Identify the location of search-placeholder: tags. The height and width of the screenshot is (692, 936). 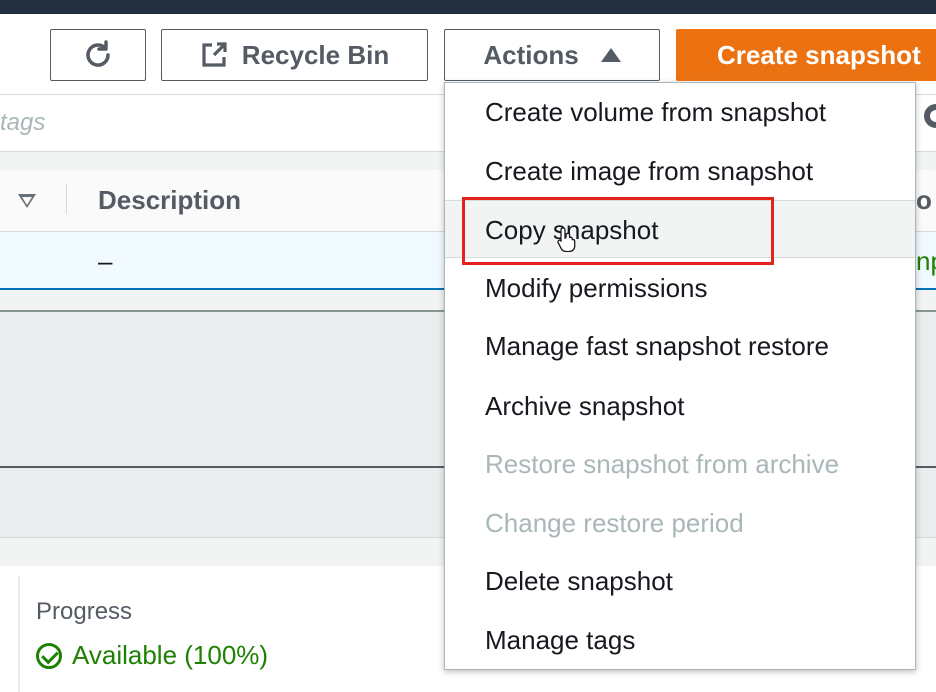
(23, 122).